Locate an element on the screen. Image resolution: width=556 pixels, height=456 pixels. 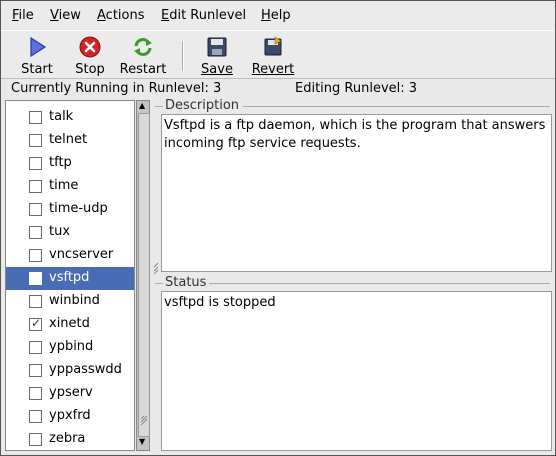
service-row: ypserv is located at coordinates (70, 393).